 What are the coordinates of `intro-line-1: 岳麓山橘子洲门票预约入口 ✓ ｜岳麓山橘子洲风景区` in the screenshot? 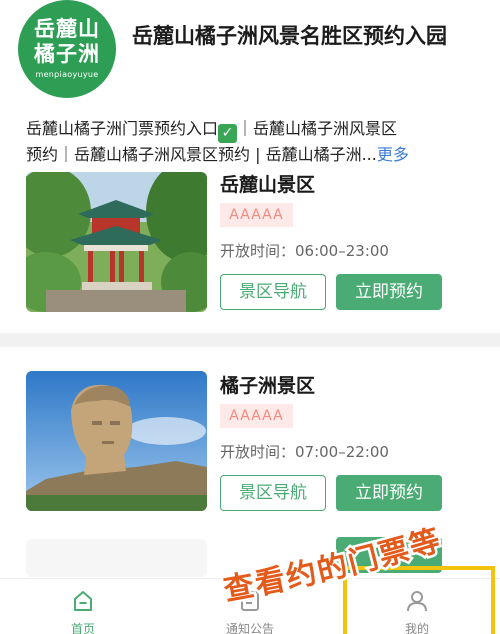 It's located at (251, 130).